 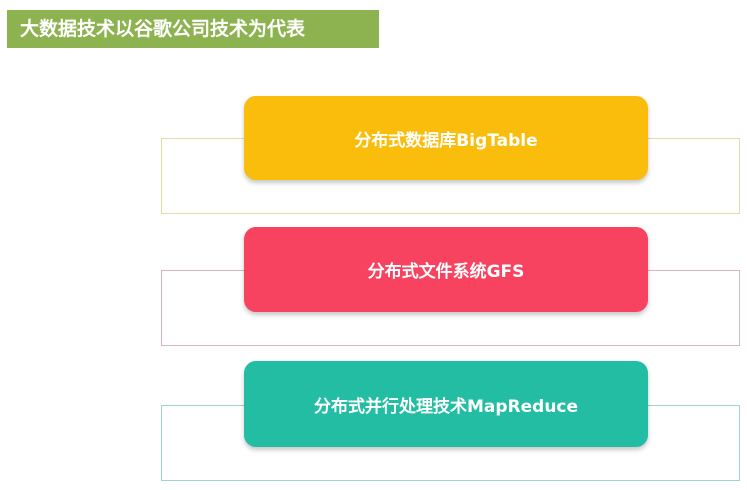 I want to click on row-bar-mapreduce: 分布式并行处理技术MapReduce, so click(x=446, y=404).